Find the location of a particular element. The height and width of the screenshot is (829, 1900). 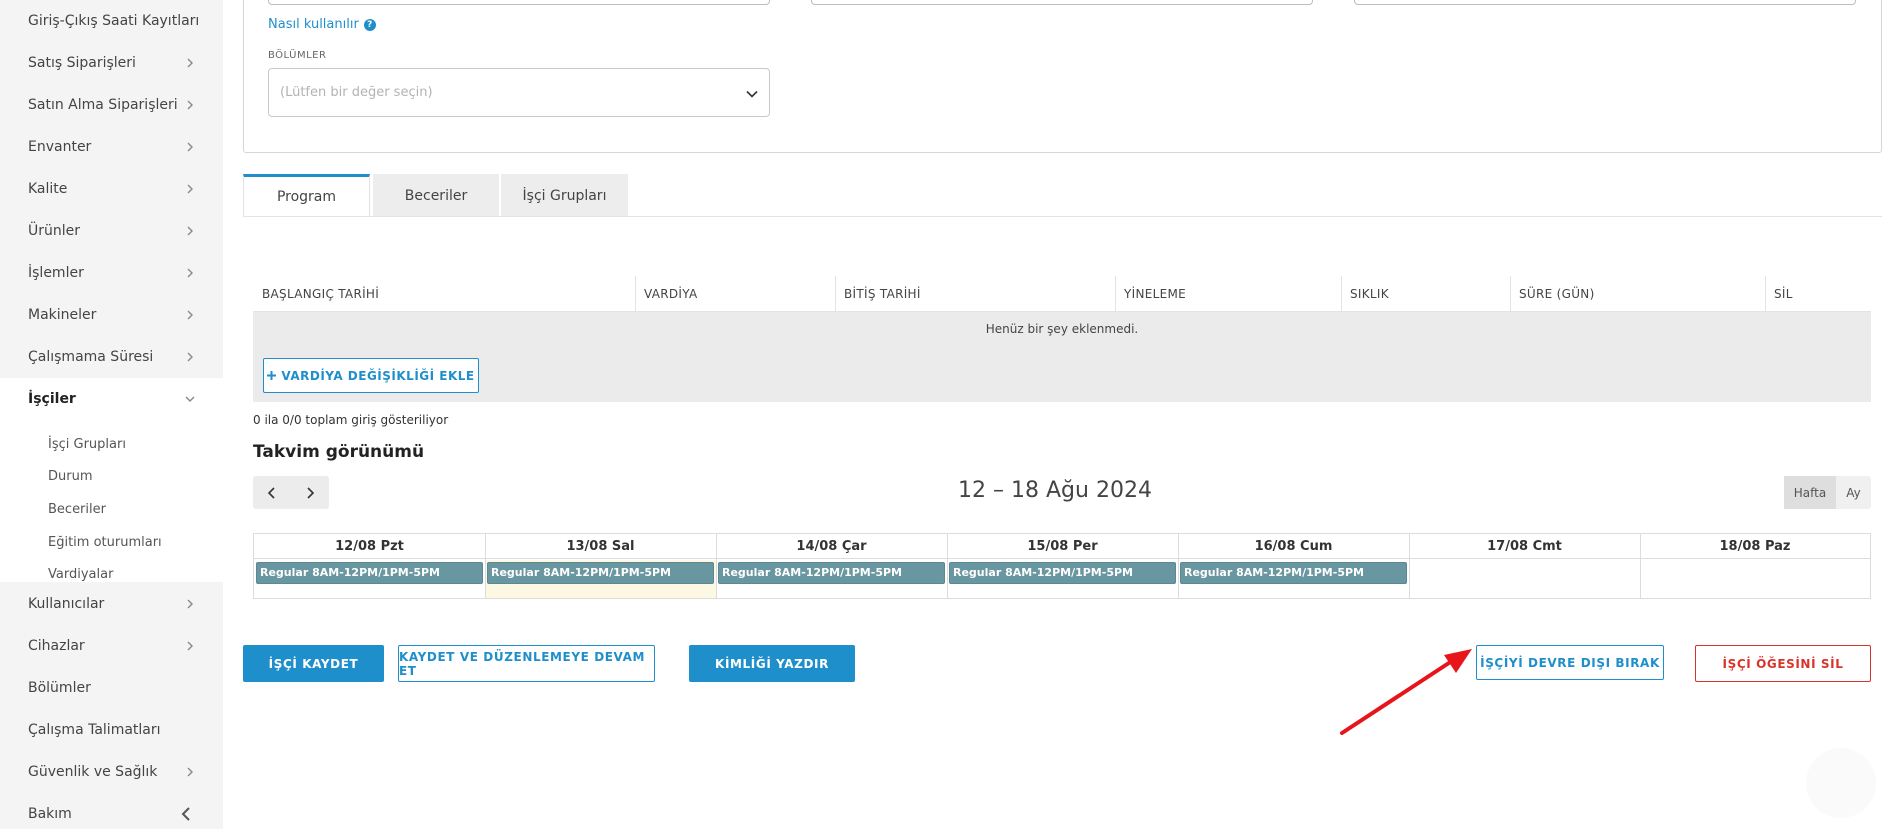

calendar-prev-button is located at coordinates (272, 492).